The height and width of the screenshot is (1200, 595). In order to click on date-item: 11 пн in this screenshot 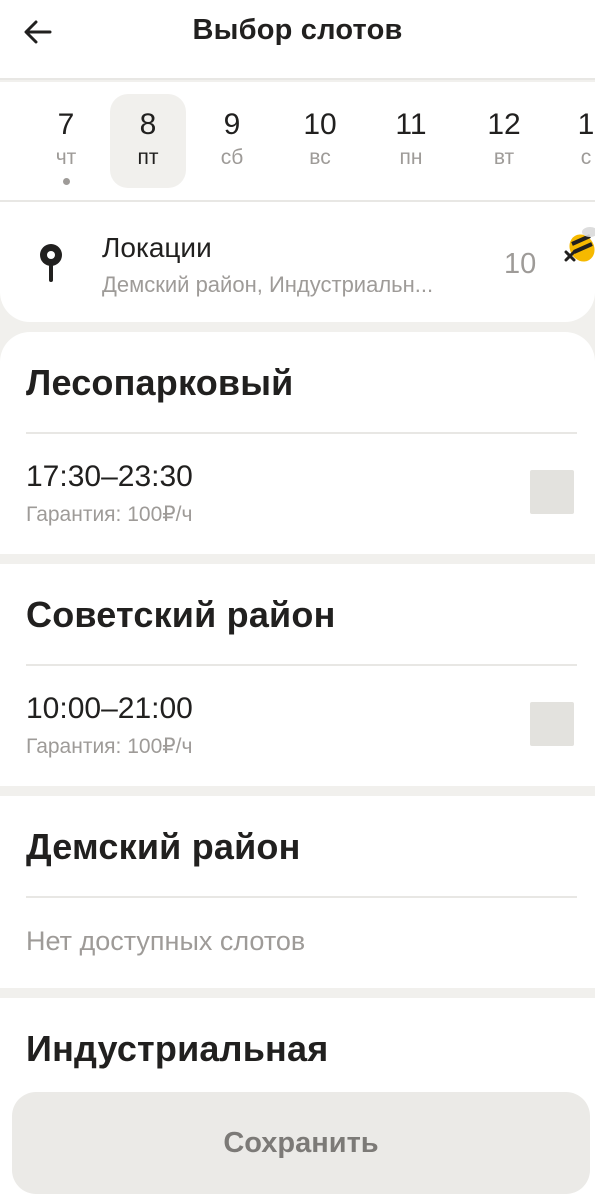, I will do `click(411, 141)`.